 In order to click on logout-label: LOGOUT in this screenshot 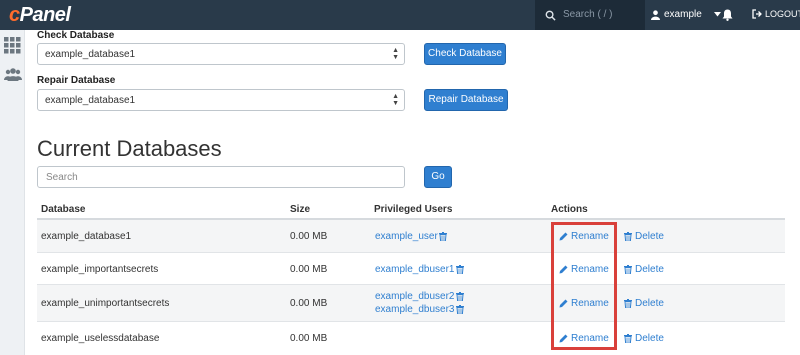, I will do `click(782, 14)`.